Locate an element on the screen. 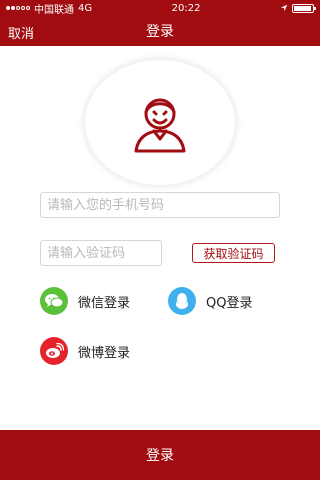 The image size is (320, 480). wechat-icon is located at coordinates (54, 301).